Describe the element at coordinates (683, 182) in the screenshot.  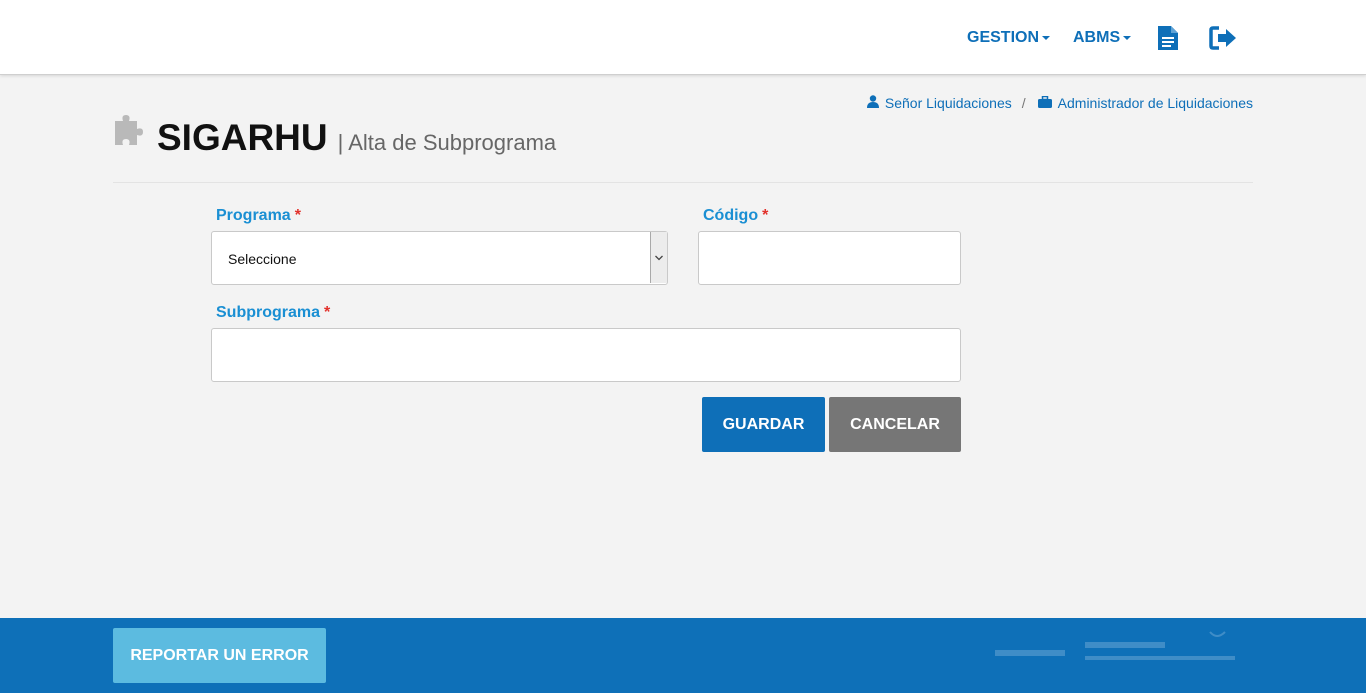
I see `header-divider` at that location.